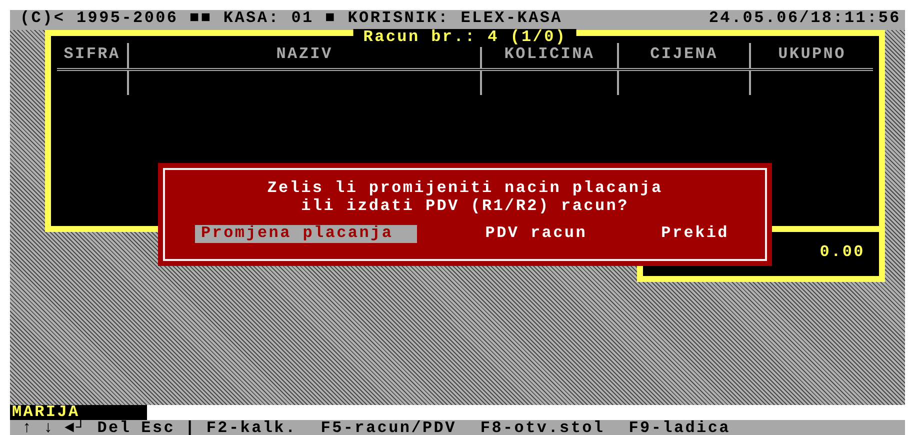 This screenshot has width=911, height=435. Describe the element at coordinates (542, 427) in the screenshot. I see `key-hint: F8-otv.stol` at that location.